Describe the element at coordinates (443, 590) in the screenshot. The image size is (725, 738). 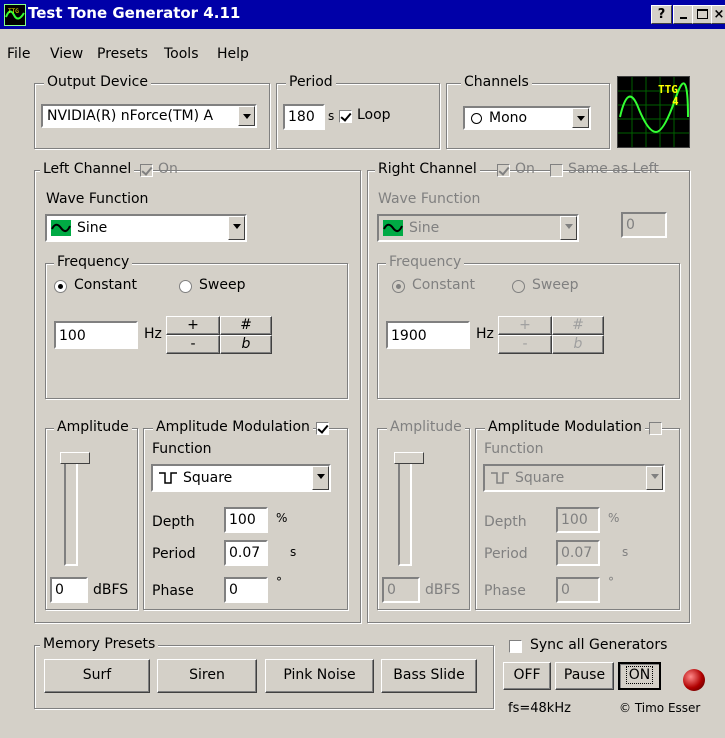
I see `right-dbfs-label: dBFS` at that location.